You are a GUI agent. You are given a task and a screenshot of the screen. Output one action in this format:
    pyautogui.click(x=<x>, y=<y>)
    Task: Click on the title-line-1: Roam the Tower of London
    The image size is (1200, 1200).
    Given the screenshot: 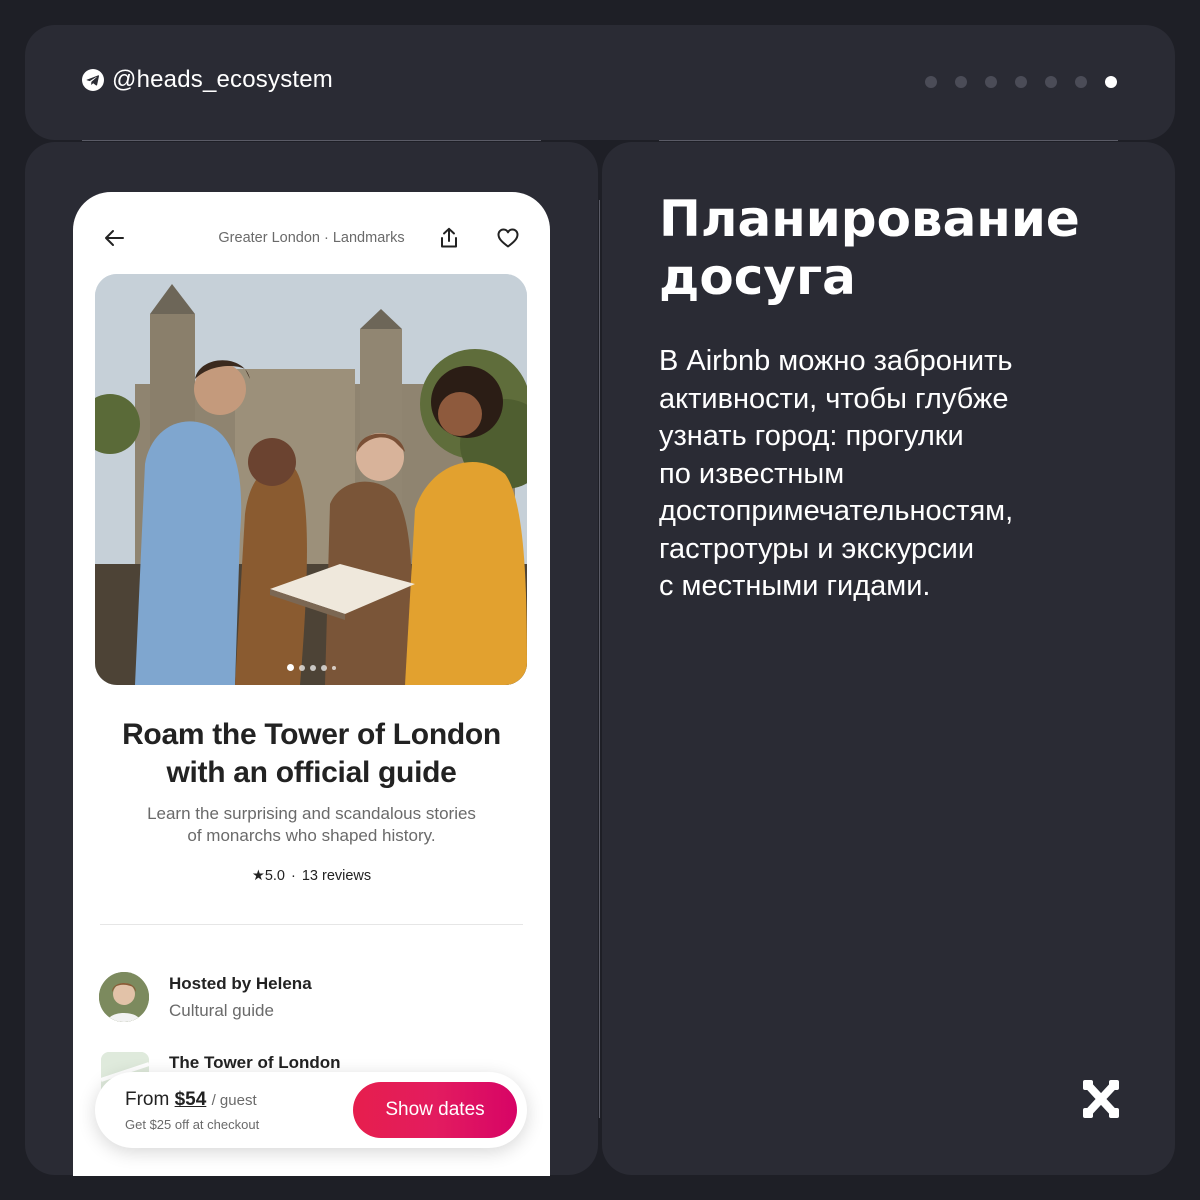 What is the action you would take?
    pyautogui.click(x=311, y=734)
    